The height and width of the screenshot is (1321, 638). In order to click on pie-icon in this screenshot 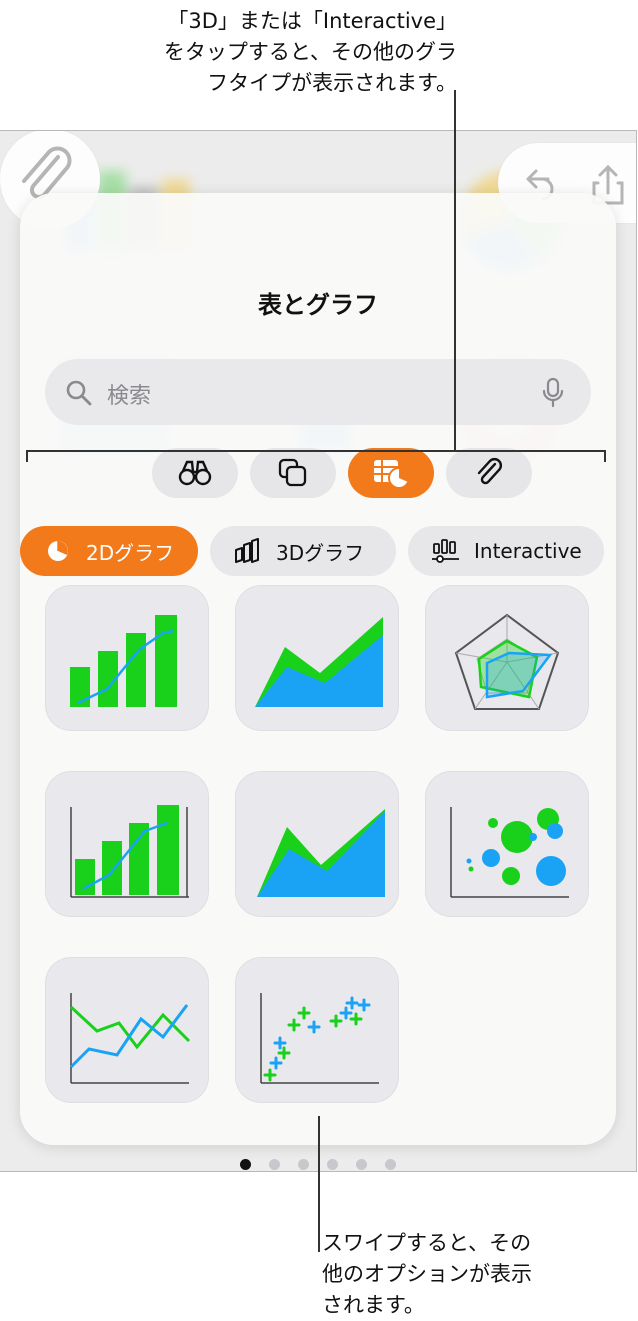, I will do `click(58, 551)`.